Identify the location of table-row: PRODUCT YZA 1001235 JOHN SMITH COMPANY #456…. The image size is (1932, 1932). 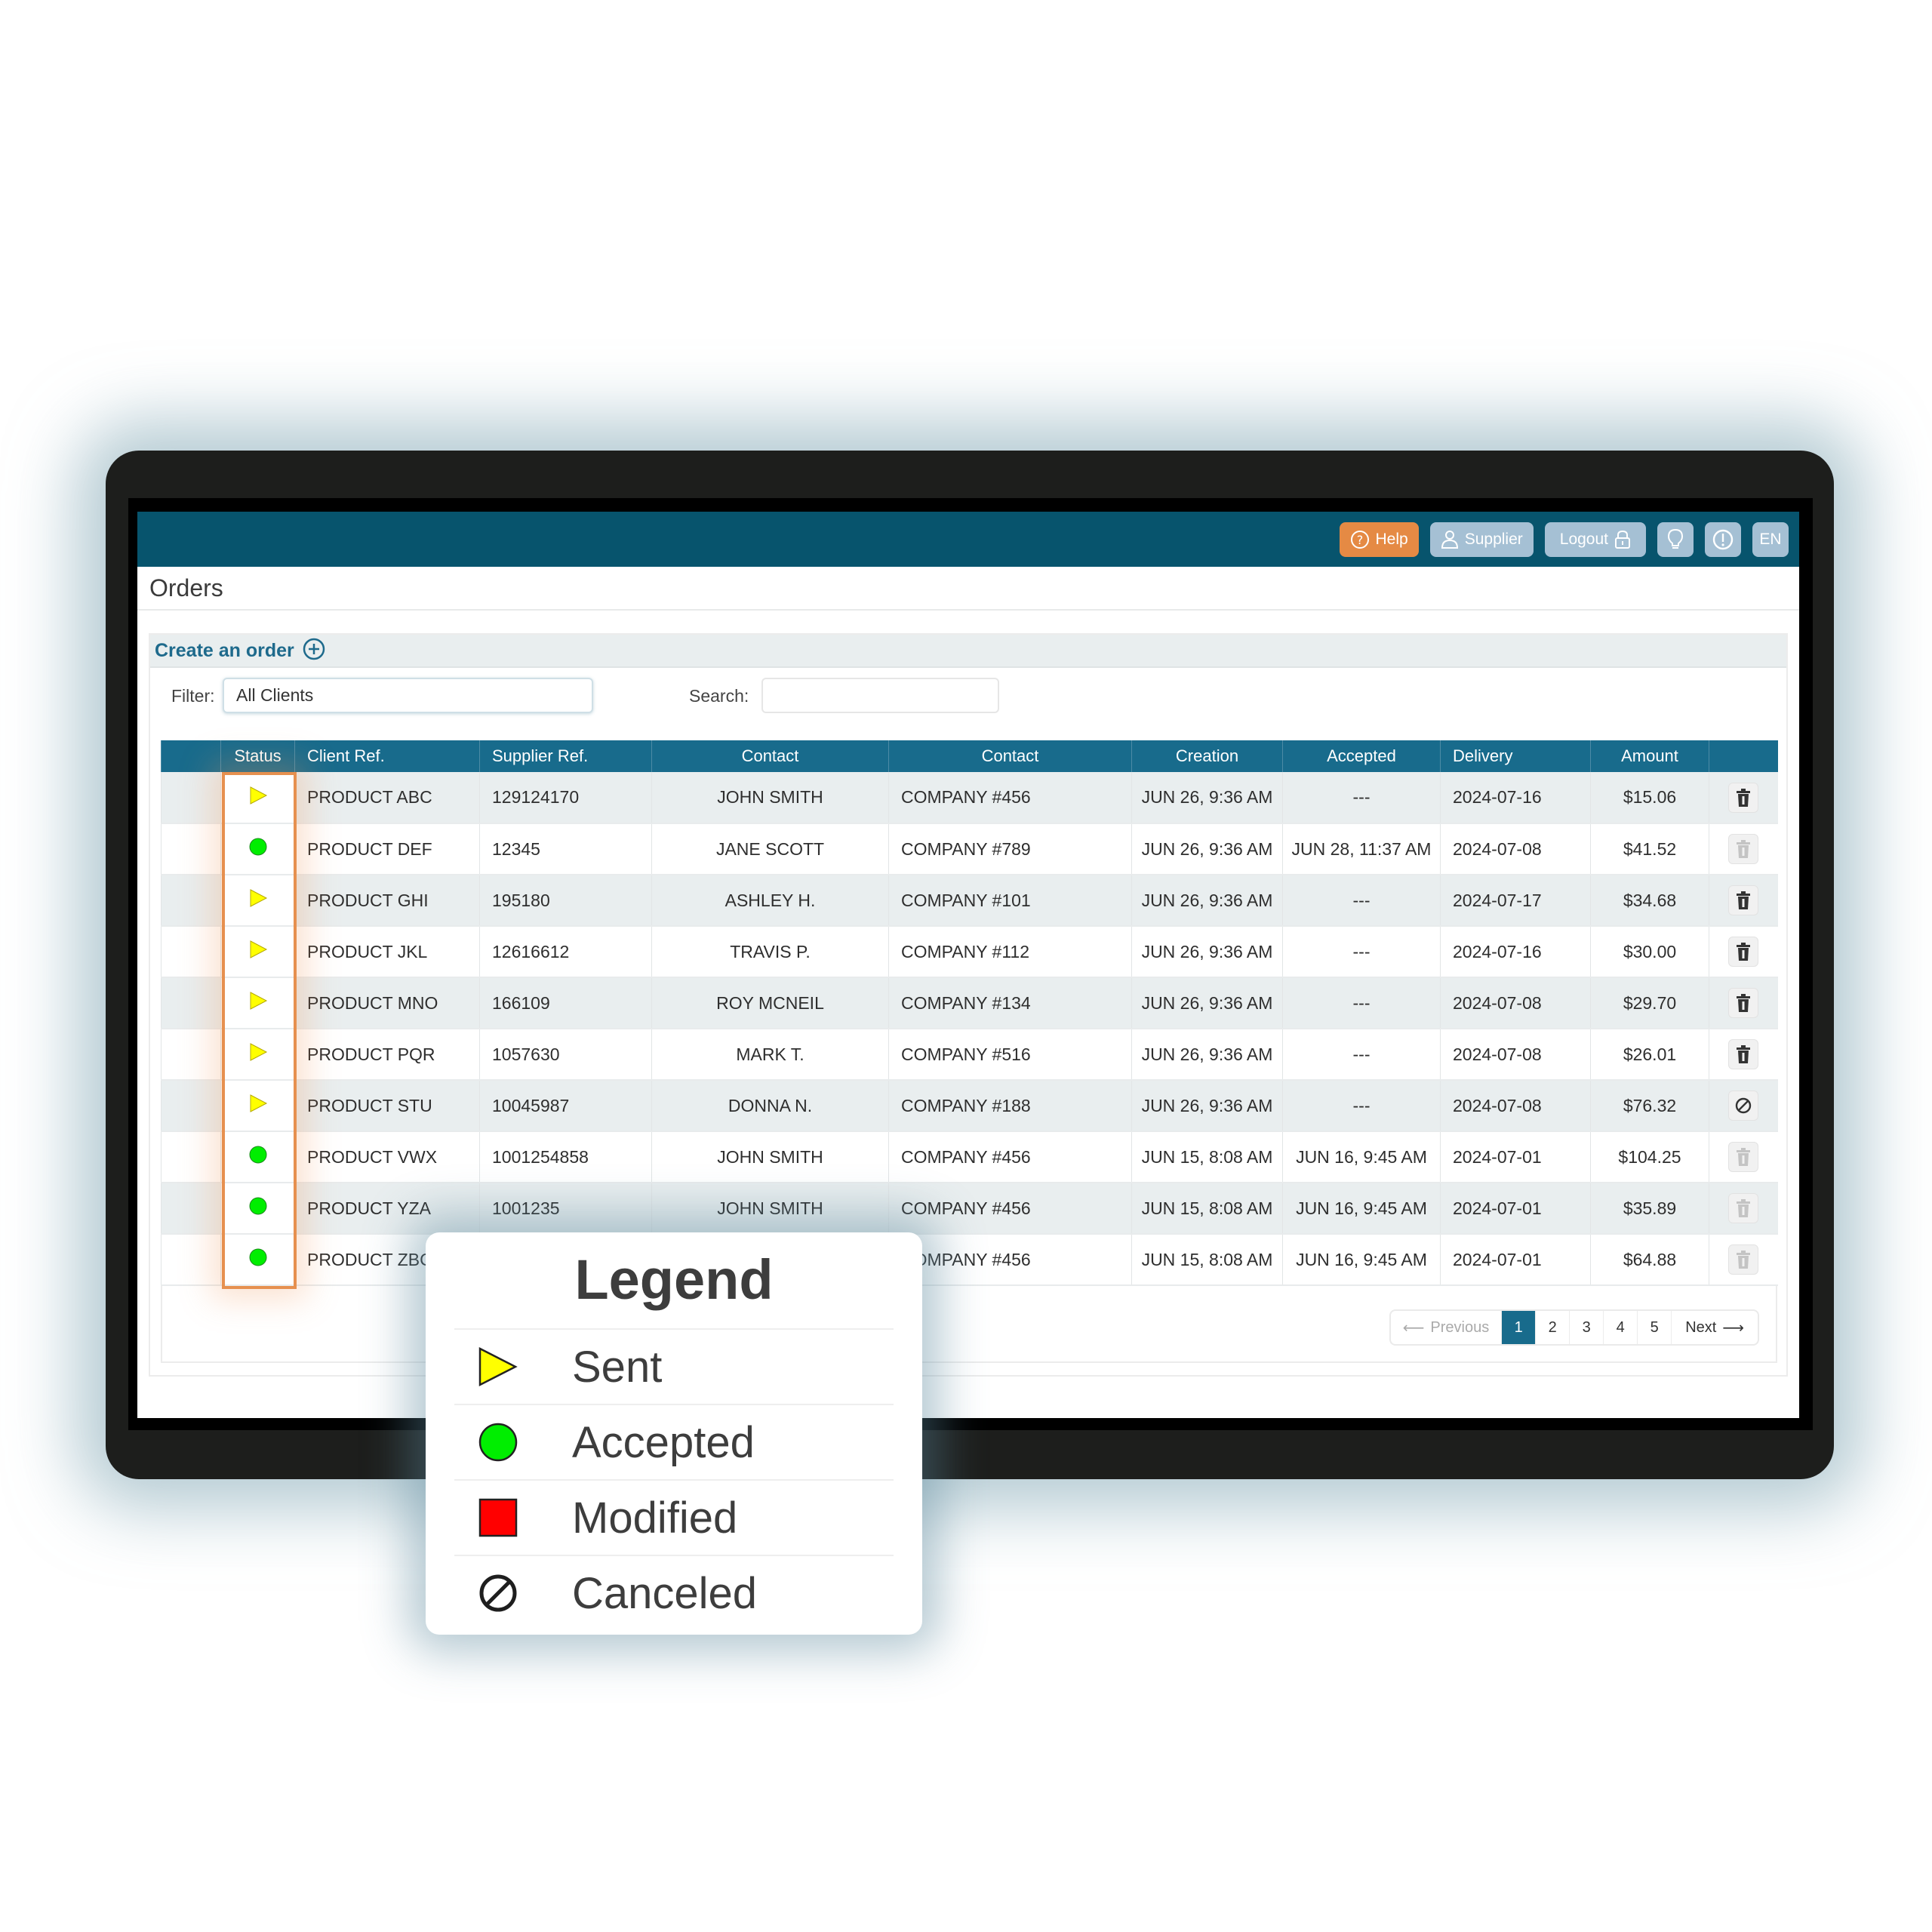
(969, 1209).